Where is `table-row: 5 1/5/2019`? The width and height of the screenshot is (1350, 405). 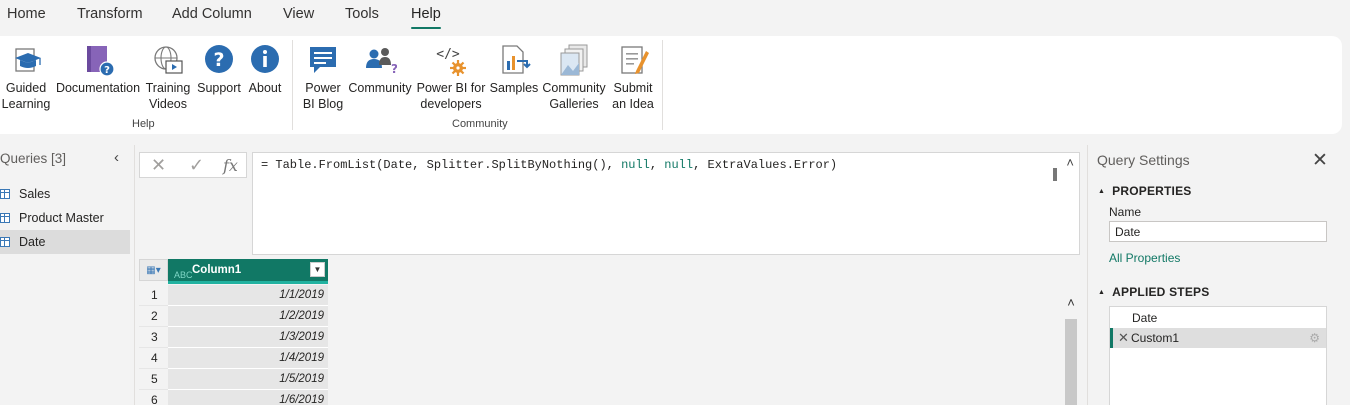 table-row: 5 1/5/2019 is located at coordinates (234, 379).